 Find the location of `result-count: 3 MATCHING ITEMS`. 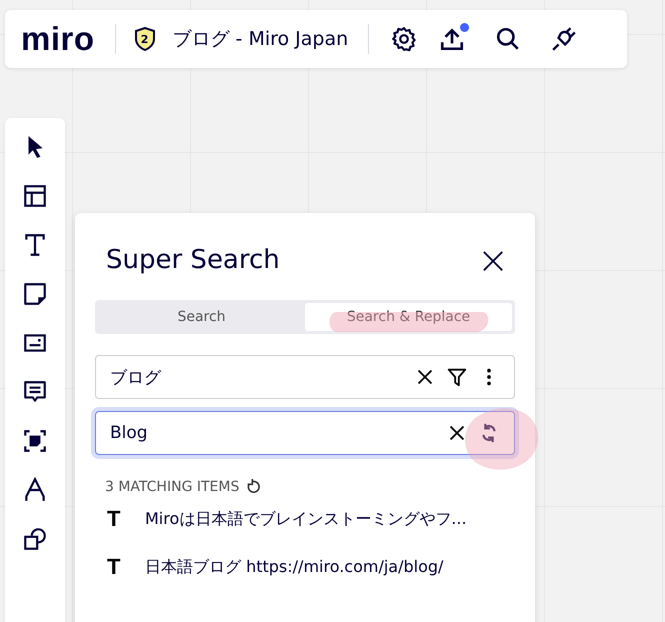

result-count: 3 MATCHING ITEMS is located at coordinates (172, 487).